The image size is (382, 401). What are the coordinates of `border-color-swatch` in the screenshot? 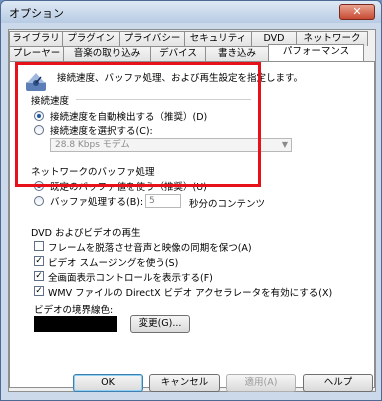 It's located at (75, 324).